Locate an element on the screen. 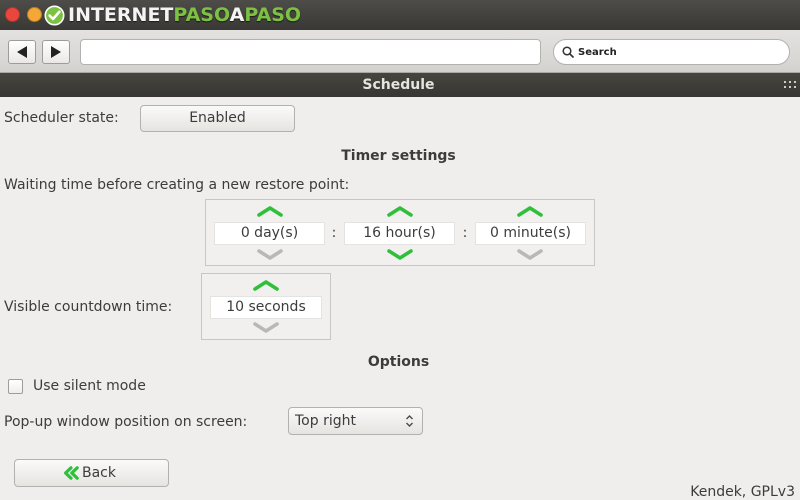  browser-toolbar is located at coordinates (400, 51).